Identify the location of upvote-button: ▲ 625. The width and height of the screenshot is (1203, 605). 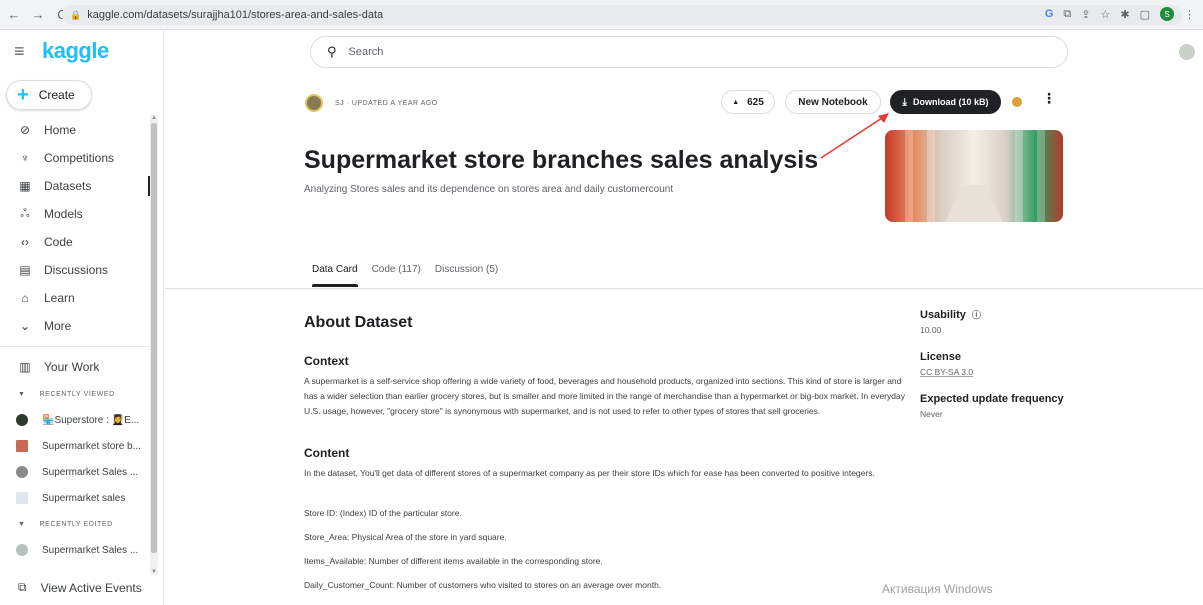
(748, 102).